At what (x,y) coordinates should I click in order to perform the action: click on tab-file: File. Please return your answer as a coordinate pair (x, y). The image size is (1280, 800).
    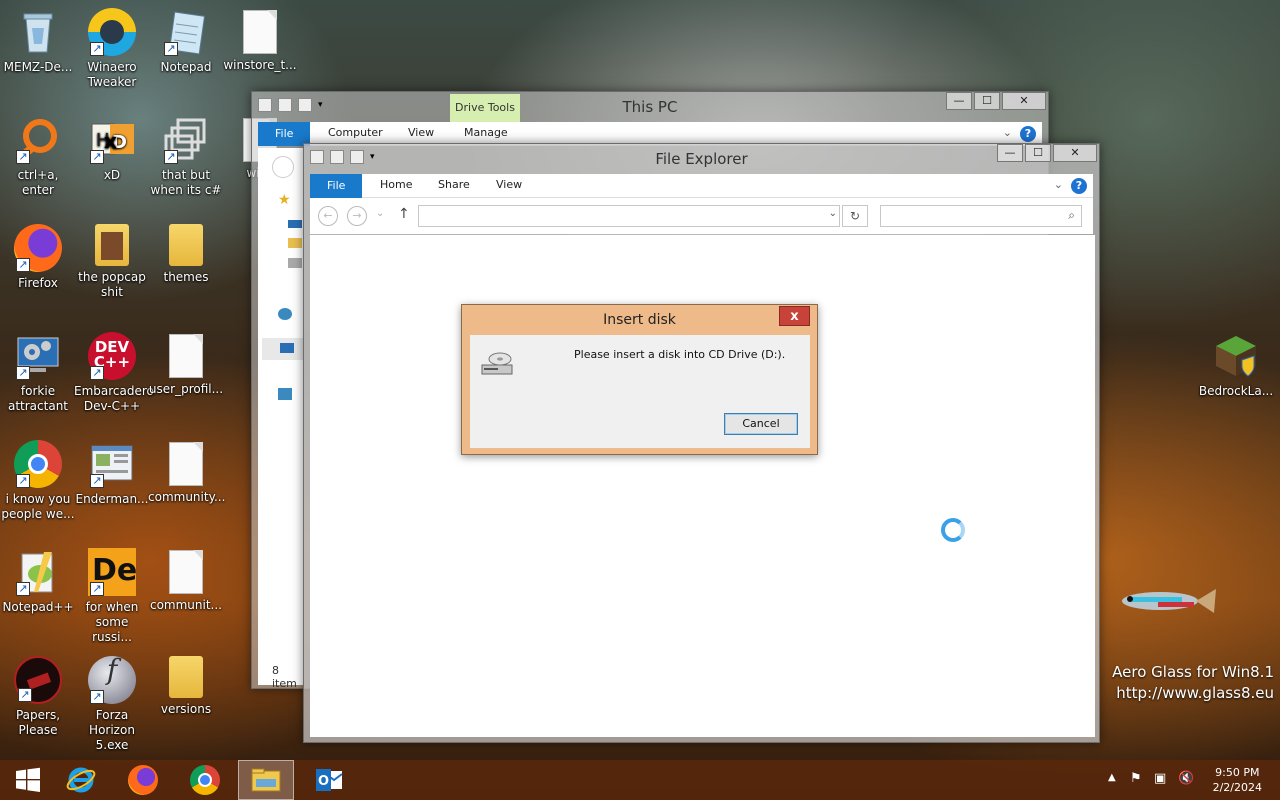
    Looking at the image, I should click on (336, 186).